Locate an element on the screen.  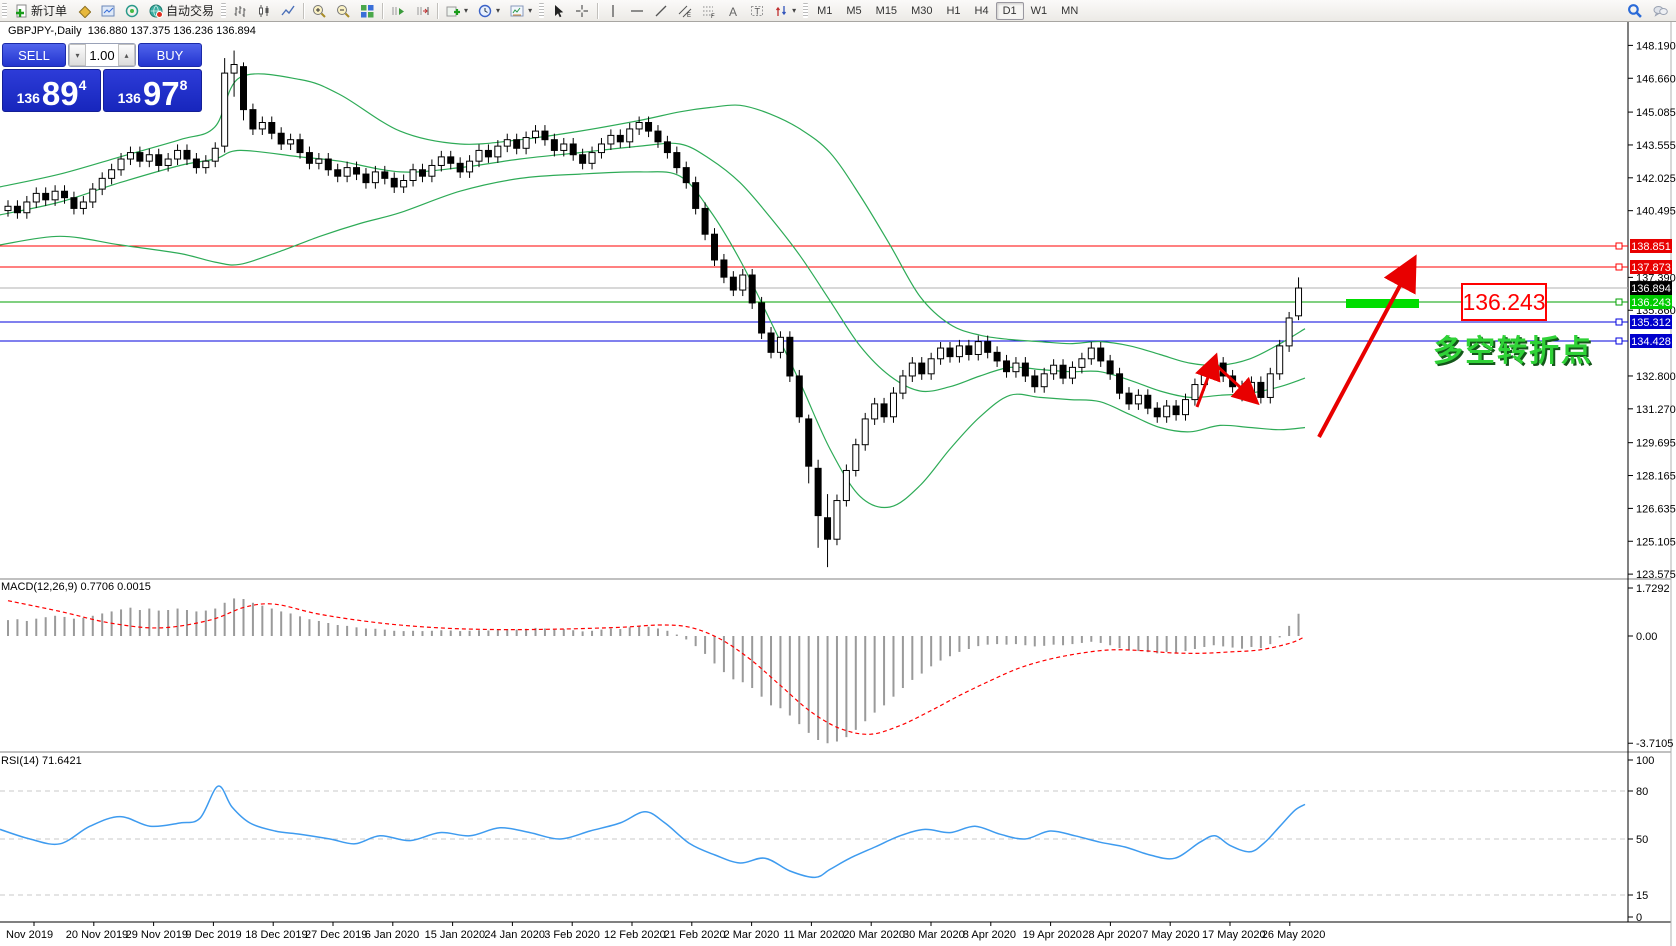
timeframe-button-m1: M1 is located at coordinates (824, 11).